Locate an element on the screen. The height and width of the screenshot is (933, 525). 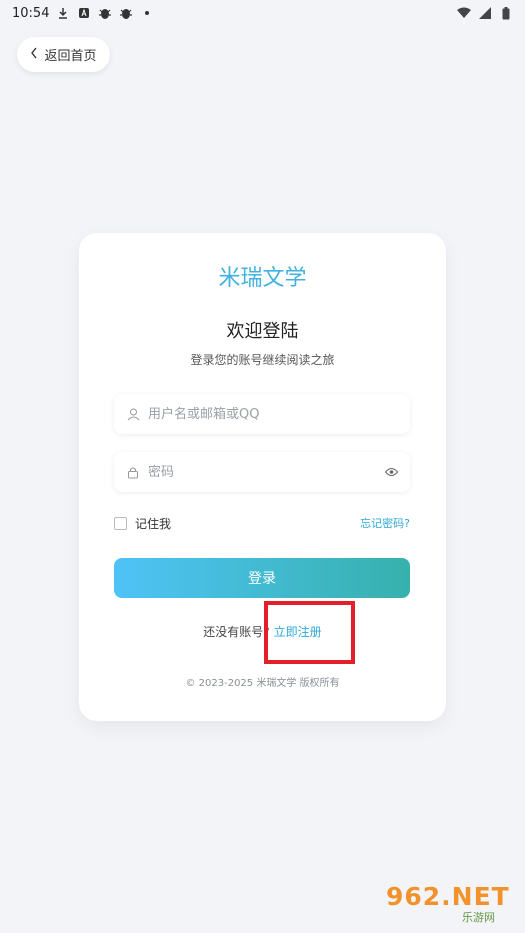
signal-icon is located at coordinates (485, 13).